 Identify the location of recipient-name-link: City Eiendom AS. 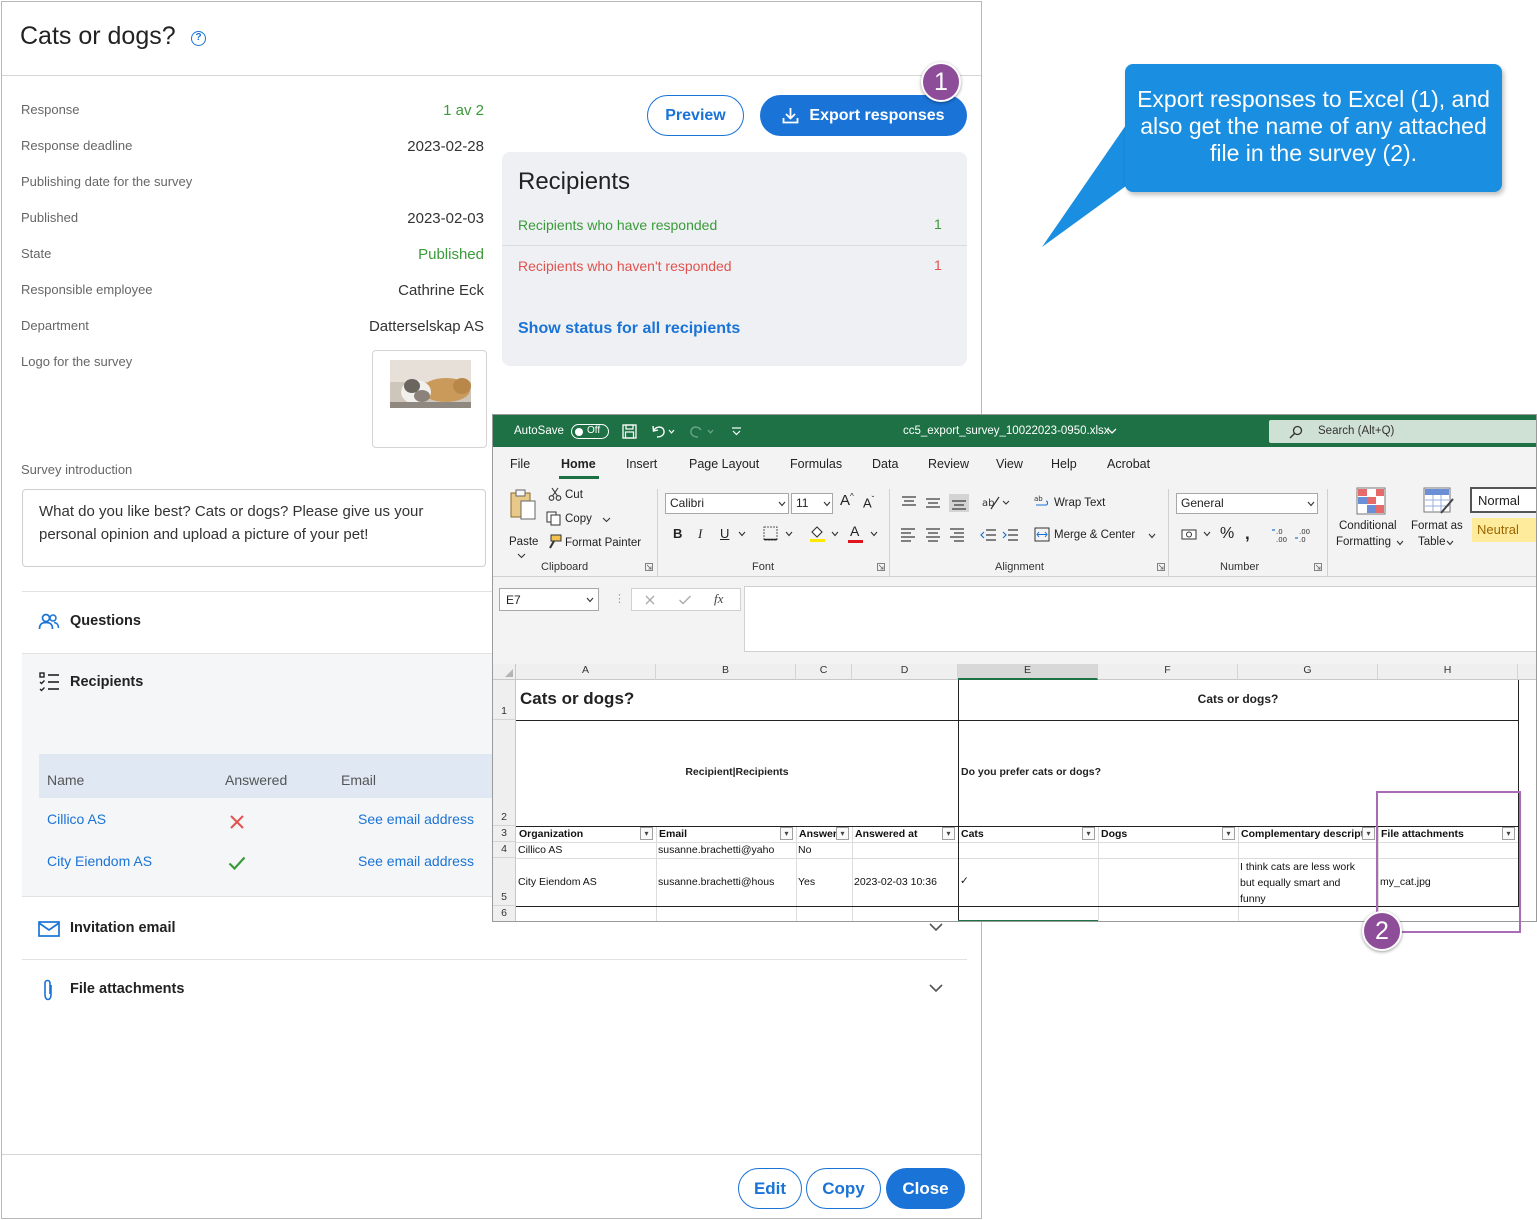
(99, 861).